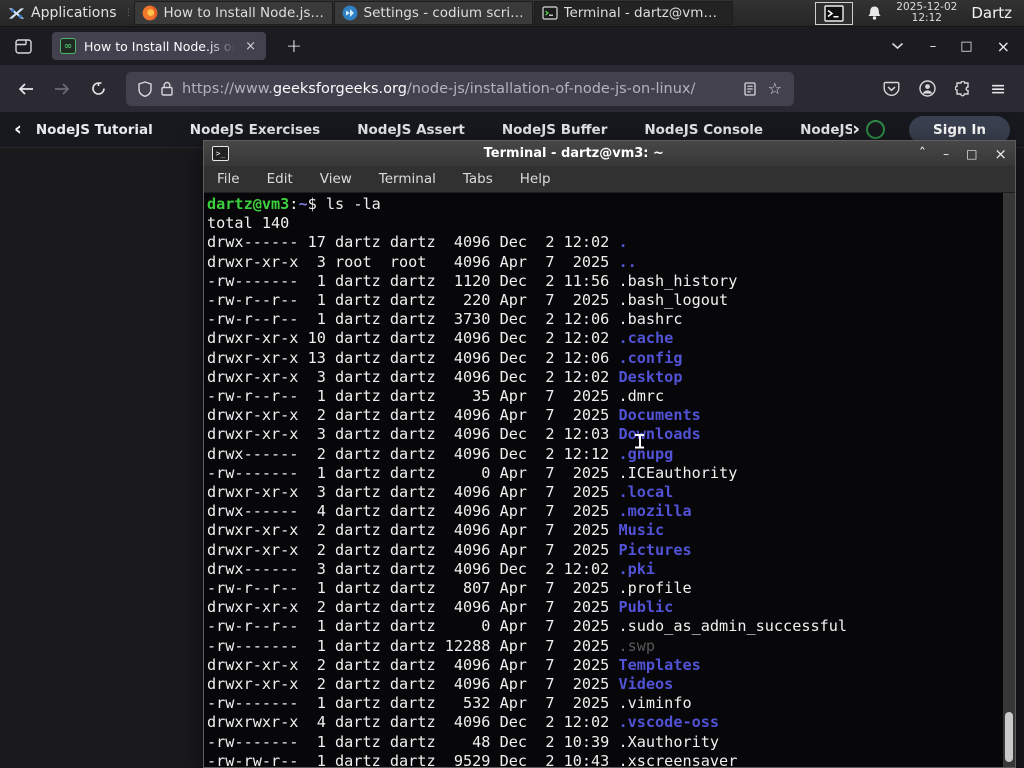 Image resolution: width=1024 pixels, height=768 pixels. Describe the element at coordinates (891, 89) in the screenshot. I see `pocket-icon` at that location.